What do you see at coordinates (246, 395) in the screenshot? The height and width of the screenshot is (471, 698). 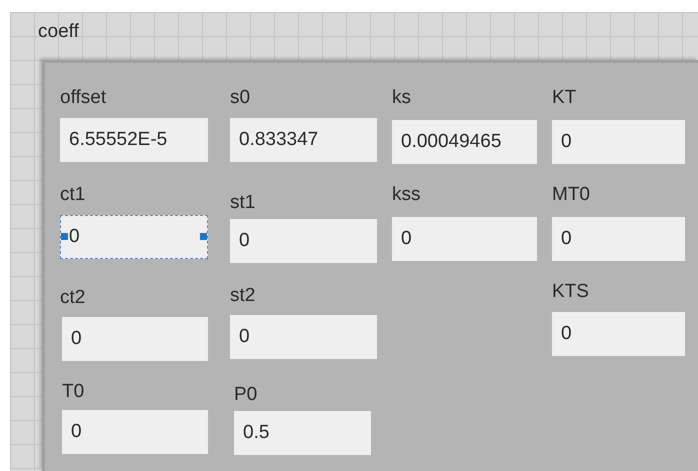 I see `control-label: P0` at bounding box center [246, 395].